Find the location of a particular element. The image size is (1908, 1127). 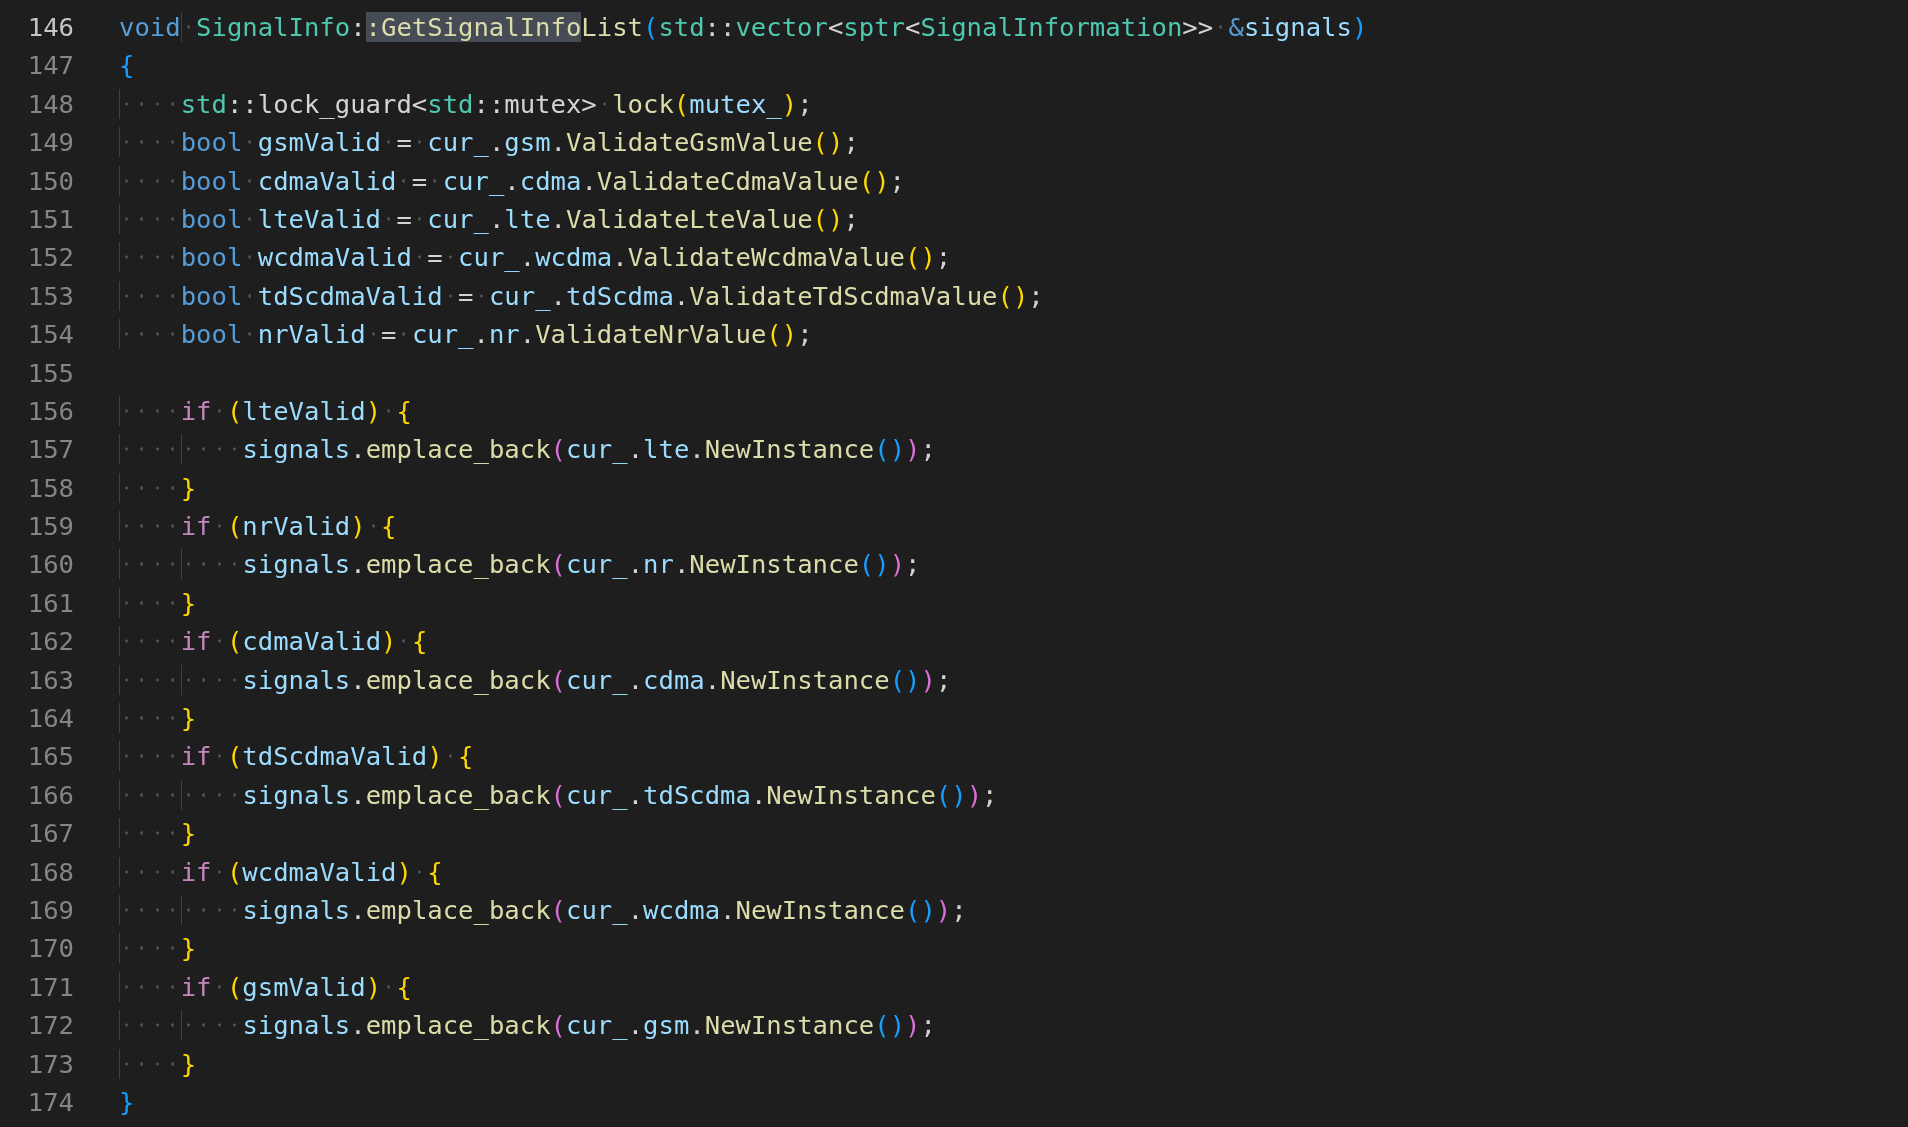

code-line: if (nrValid) { is located at coordinates (258, 526).